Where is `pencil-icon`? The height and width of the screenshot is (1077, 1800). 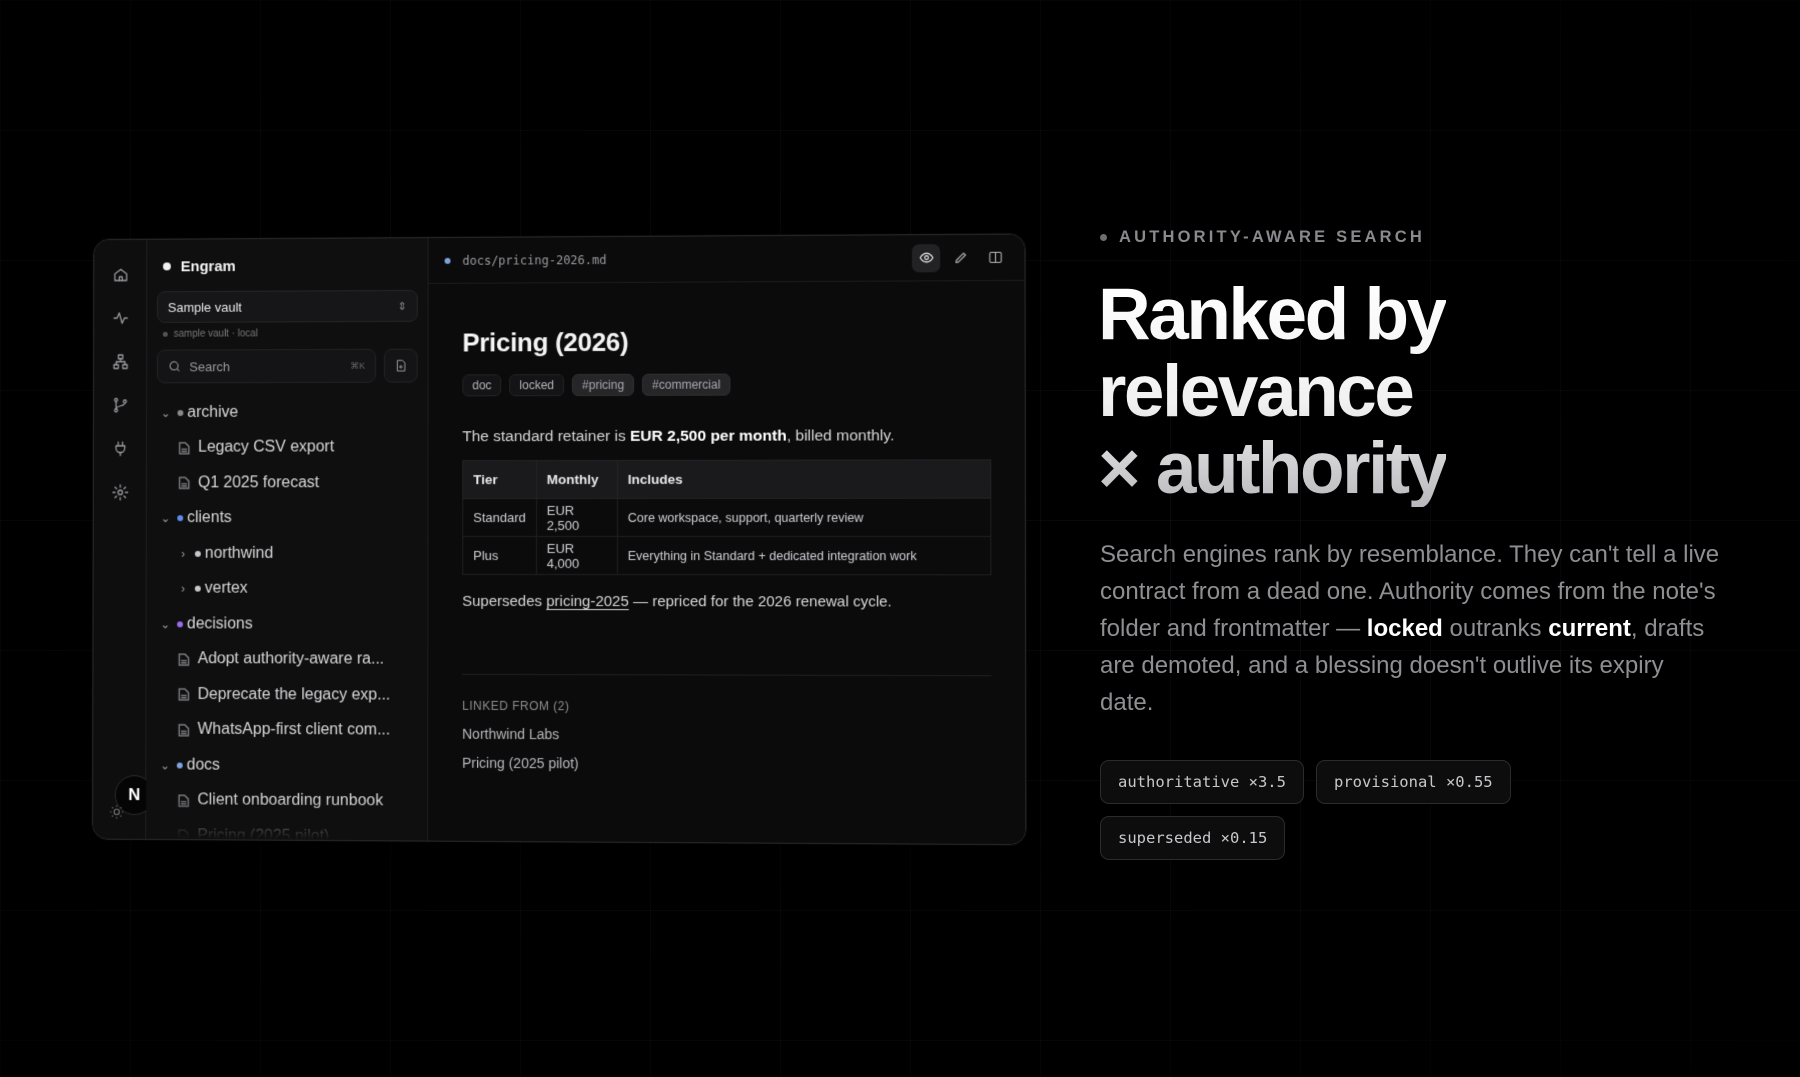 pencil-icon is located at coordinates (960, 257).